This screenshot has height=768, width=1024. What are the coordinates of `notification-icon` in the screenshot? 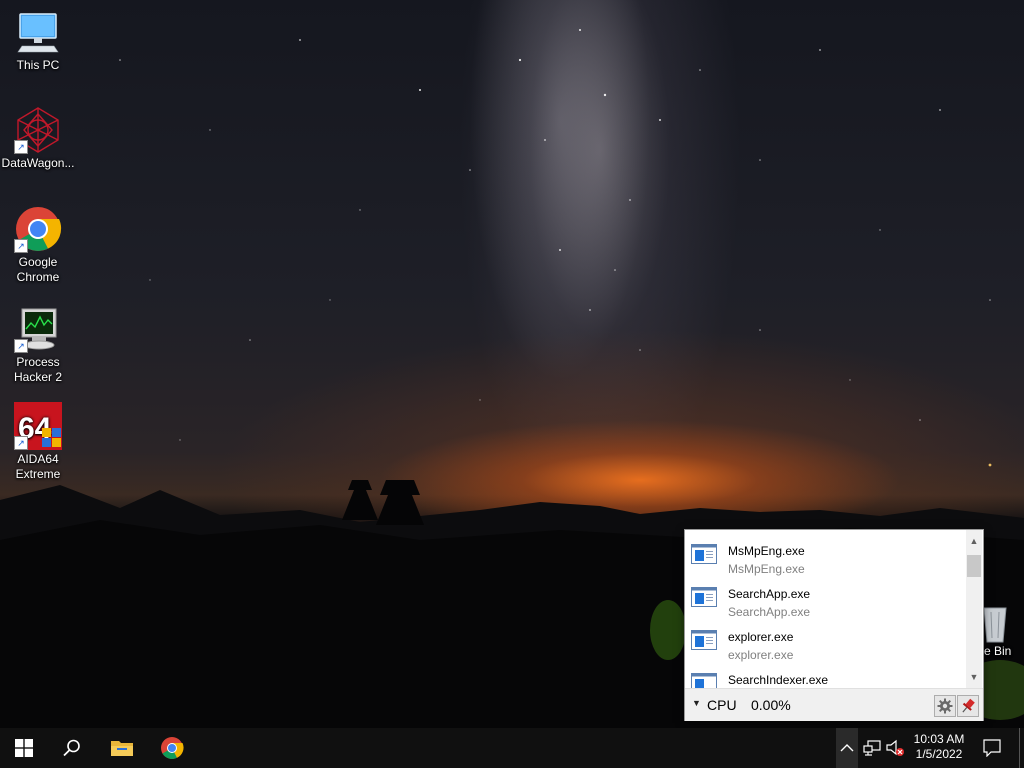 It's located at (992, 748).